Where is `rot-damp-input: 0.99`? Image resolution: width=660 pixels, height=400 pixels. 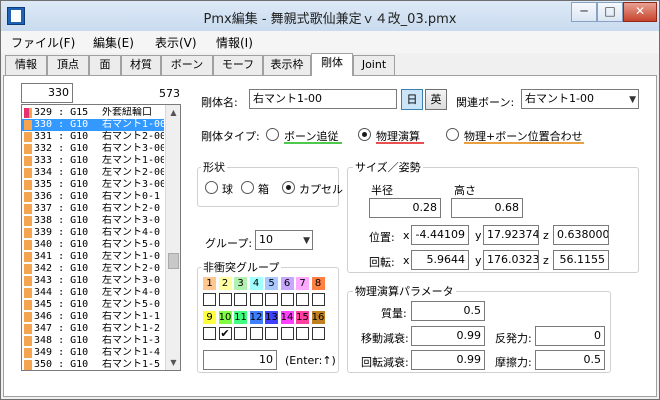 rot-damp-input: 0.99 is located at coordinates (448, 360).